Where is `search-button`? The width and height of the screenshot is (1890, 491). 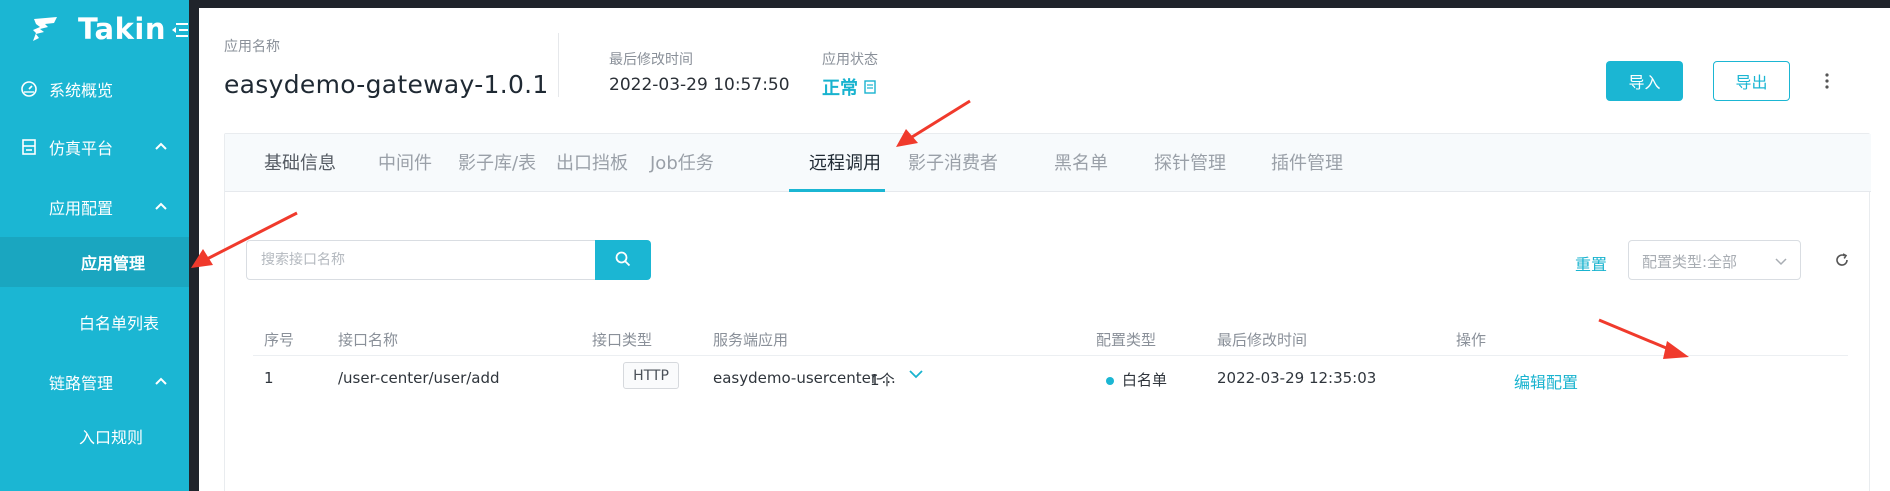 search-button is located at coordinates (623, 260).